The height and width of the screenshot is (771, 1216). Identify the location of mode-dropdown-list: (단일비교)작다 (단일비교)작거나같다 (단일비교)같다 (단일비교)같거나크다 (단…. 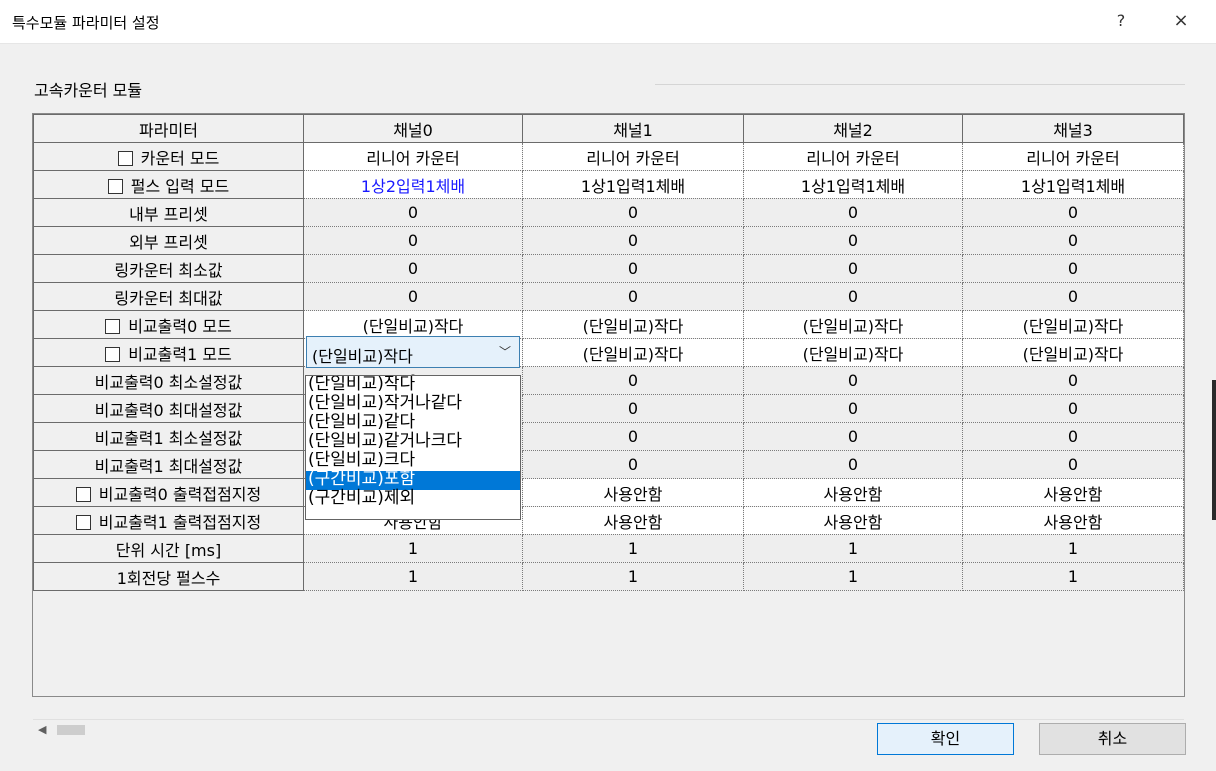
(413, 447).